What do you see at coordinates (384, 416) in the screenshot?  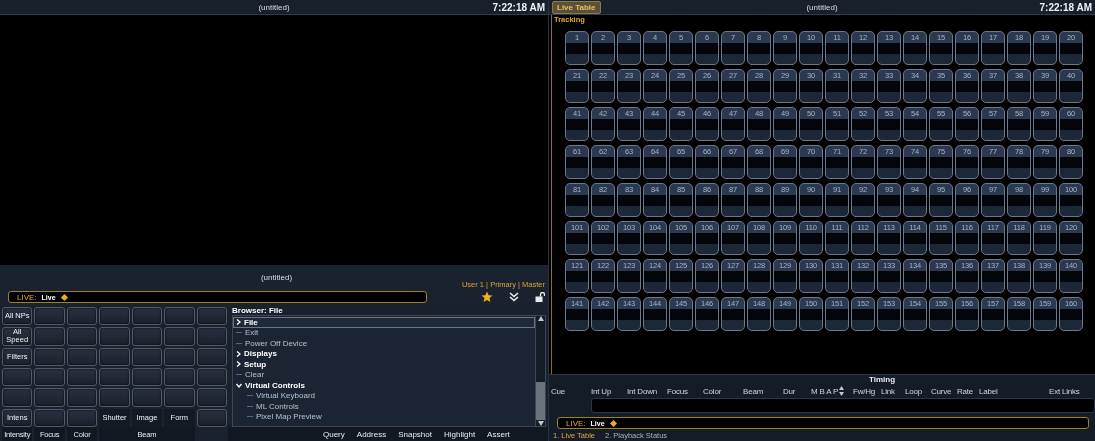 I see `tree-item: Pixel Map Preview` at bounding box center [384, 416].